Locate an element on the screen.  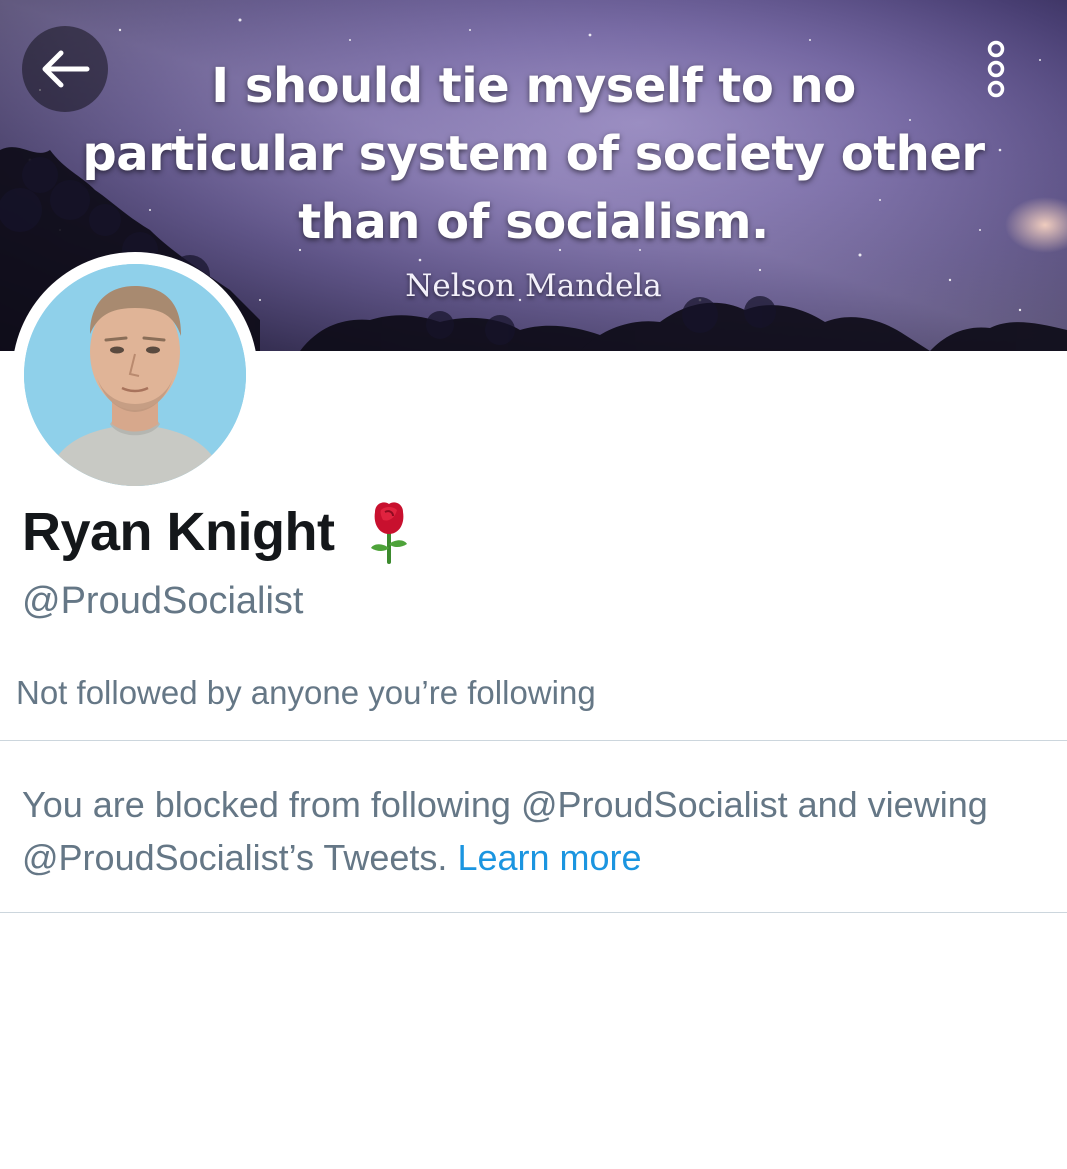
display-name-text: Ryan Knight is located at coordinates (178, 532).